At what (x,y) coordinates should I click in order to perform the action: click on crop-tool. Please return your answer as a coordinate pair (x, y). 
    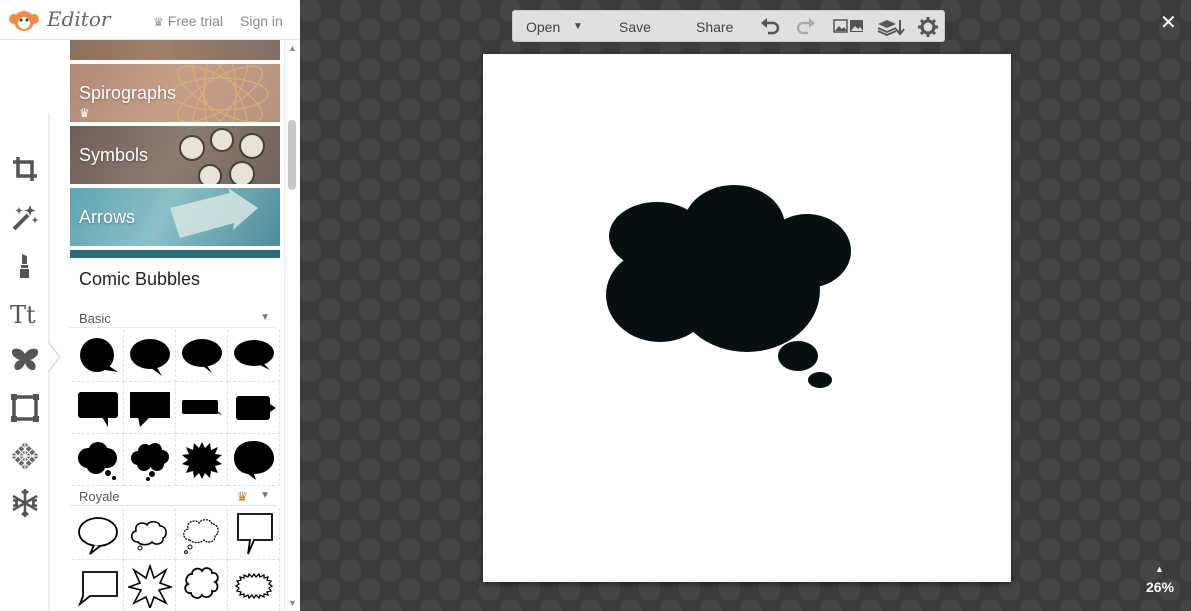
    Looking at the image, I should click on (25, 169).